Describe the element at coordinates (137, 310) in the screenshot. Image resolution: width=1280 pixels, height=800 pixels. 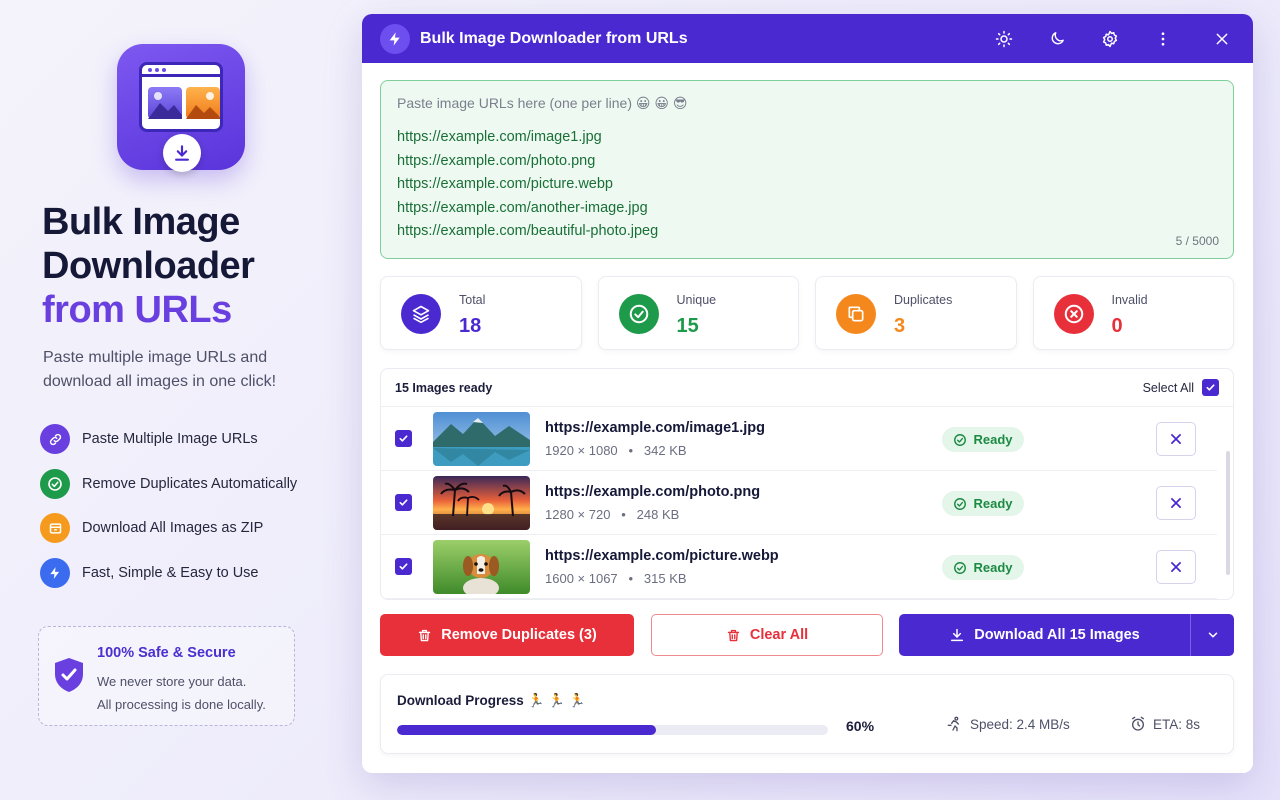
I see `hero-title-accent: from URLs` at that location.